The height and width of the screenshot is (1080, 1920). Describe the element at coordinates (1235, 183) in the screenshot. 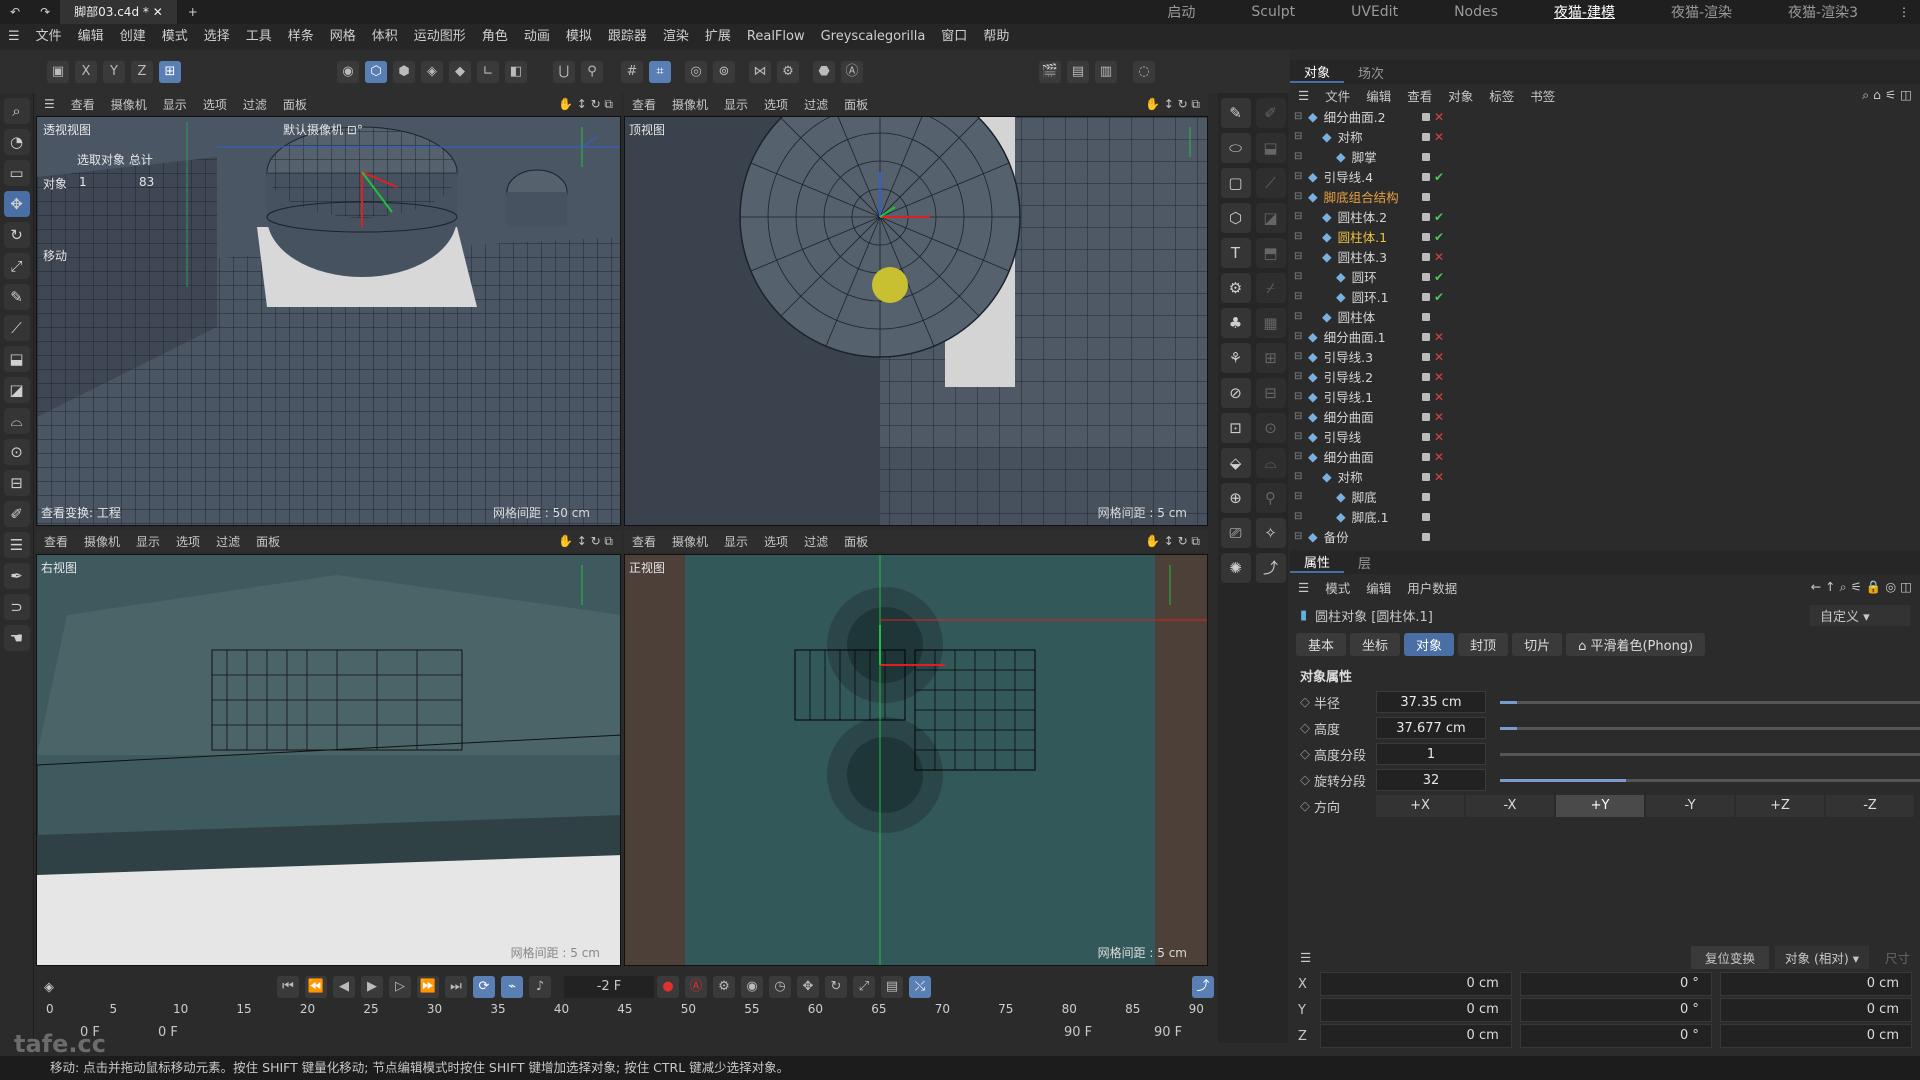

I see `cube-outline-icon: ▢` at that location.